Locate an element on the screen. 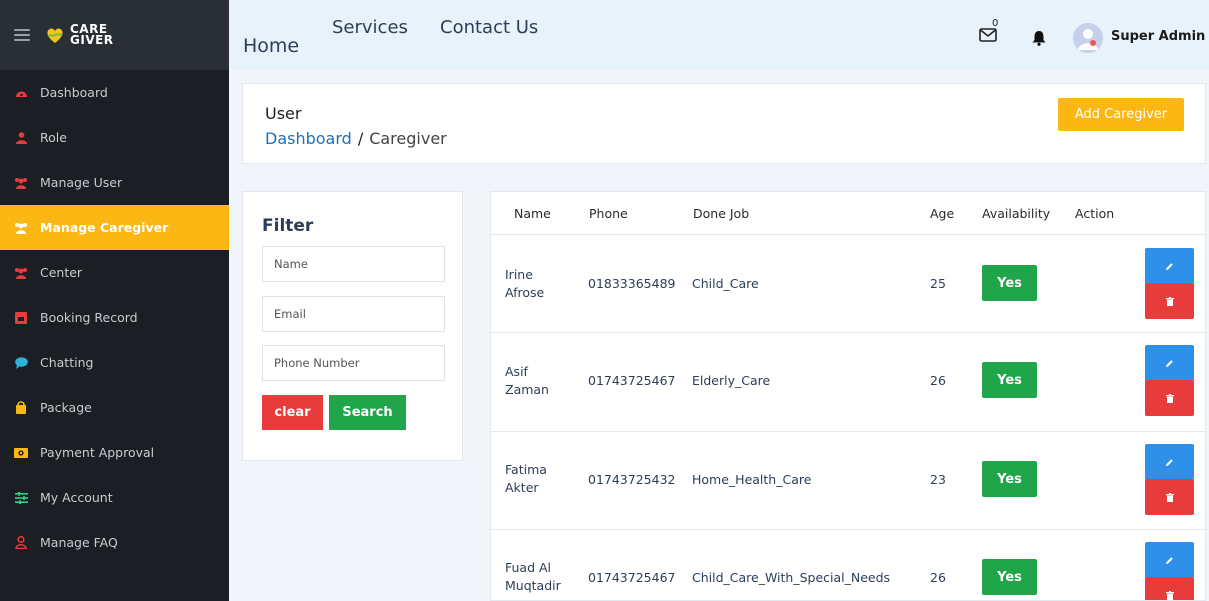  sidebar-item-label: Dashboard is located at coordinates (74, 92).